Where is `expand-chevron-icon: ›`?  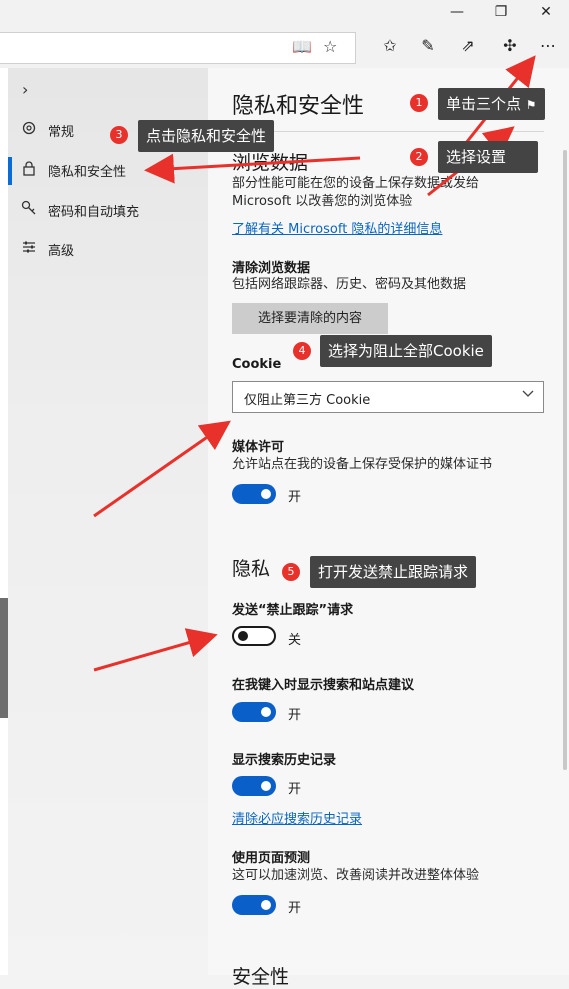 expand-chevron-icon: › is located at coordinates (25, 89).